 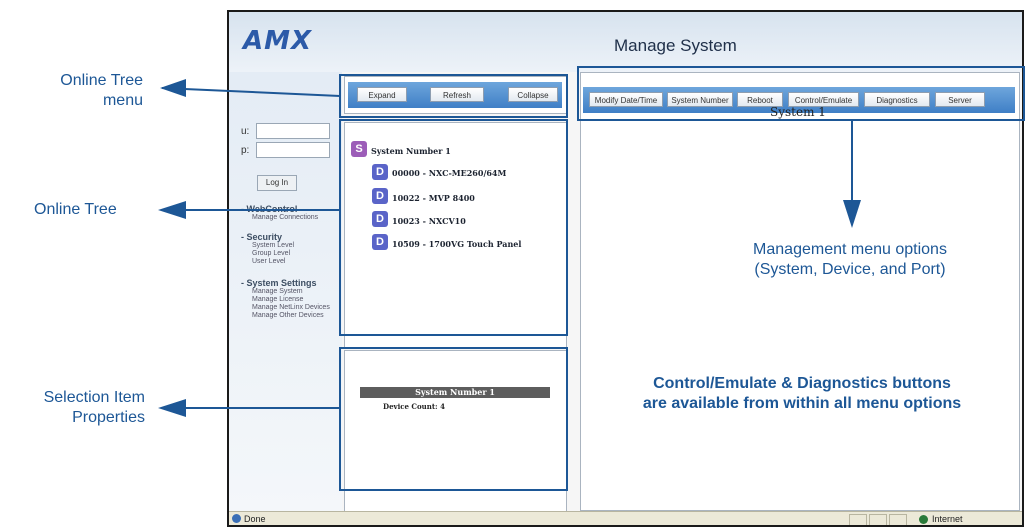 What do you see at coordinates (271, 253) in the screenshot?
I see `nav-item-group-level: Group Level` at bounding box center [271, 253].